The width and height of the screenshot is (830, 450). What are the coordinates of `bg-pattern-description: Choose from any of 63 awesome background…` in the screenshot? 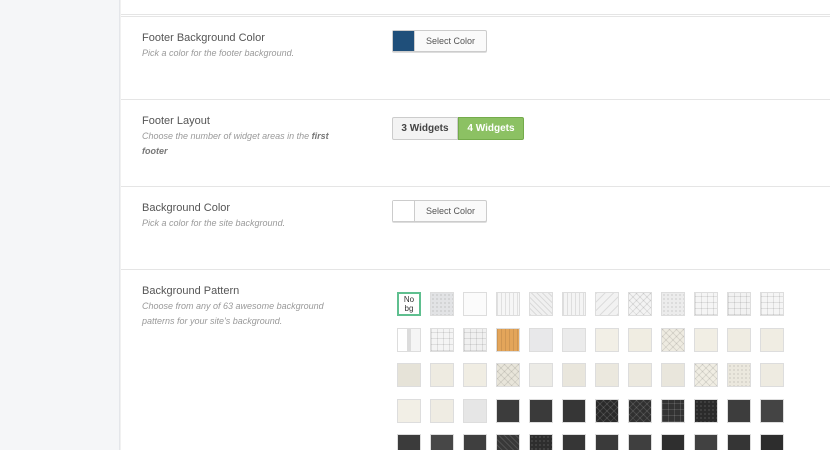 It's located at (233, 313).